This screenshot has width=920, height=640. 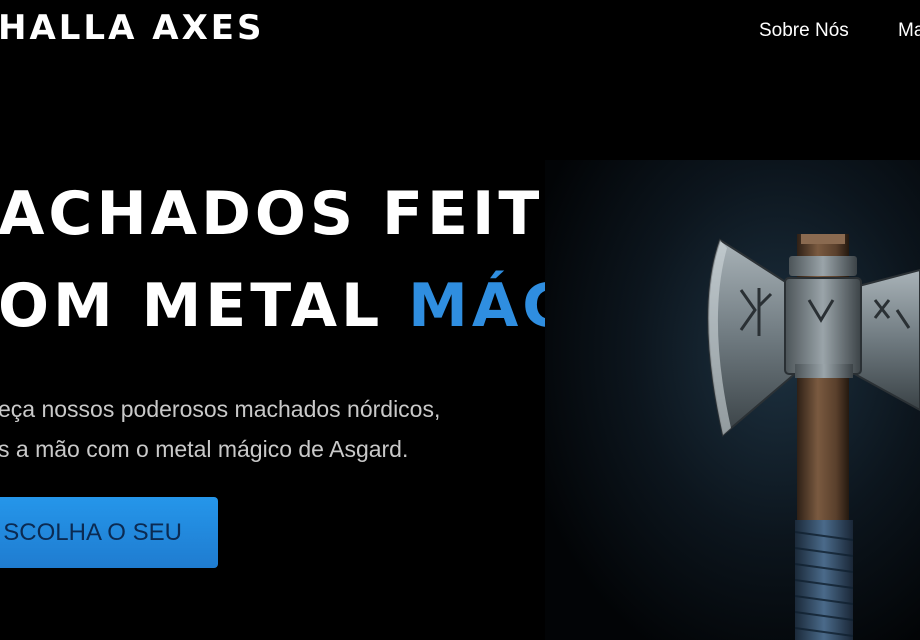 I want to click on hero-subtitle-line1: eça nossos poderosos machados nórdicos,, so click(x=220, y=409).